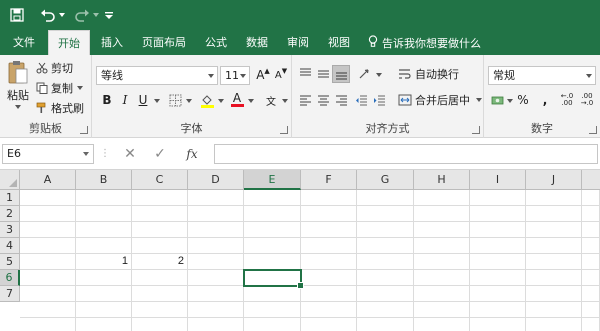  Describe the element at coordinates (48, 310) in the screenshot. I see `cell-a8` at that location.